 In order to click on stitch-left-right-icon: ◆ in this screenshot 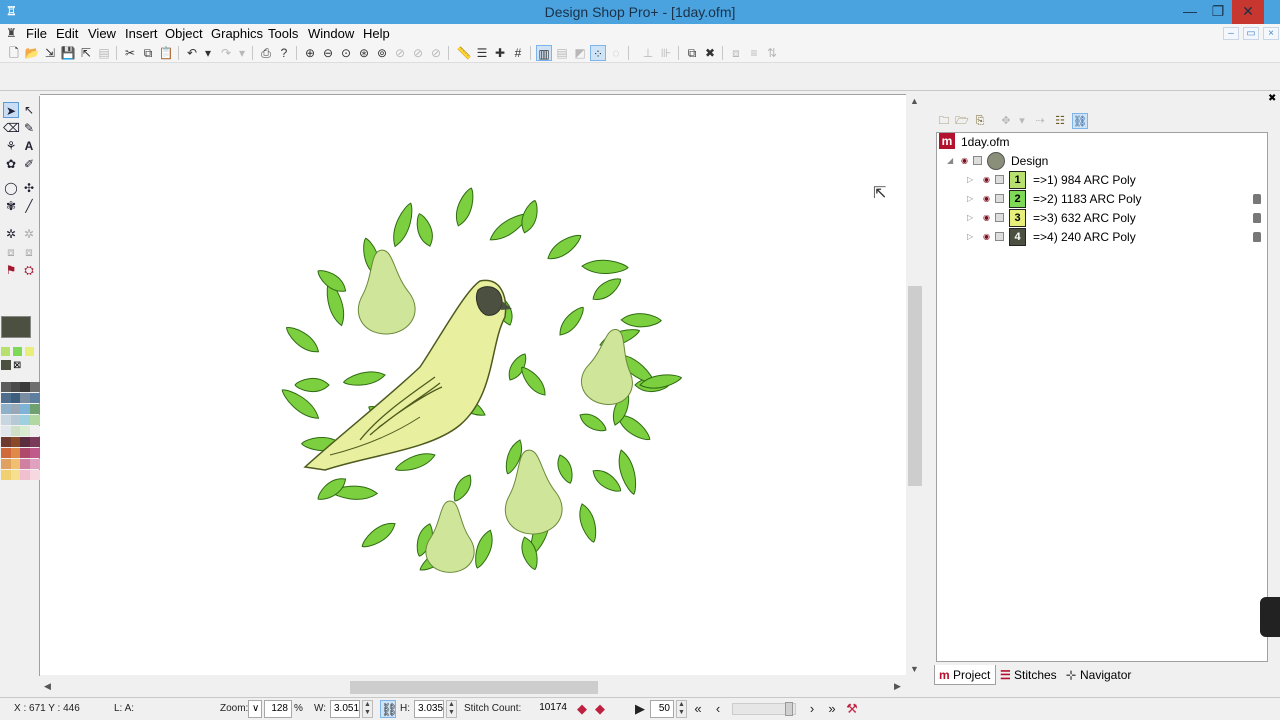, I will do `click(582, 709)`.